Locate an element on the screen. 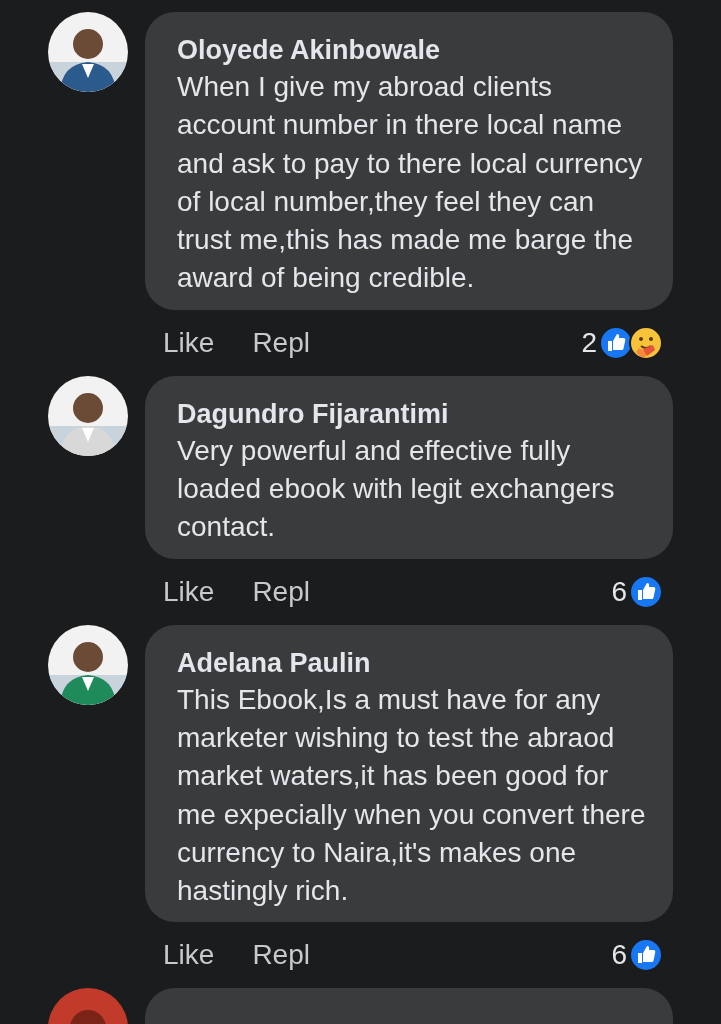 This screenshot has height=1024, width=721. comment-text: This Ebook,Is a must have for any marketer wishing to test the abraod market waters,it has been good for me expecially when you convert there currency to Naira,it's makes one hastingly rich. is located at coordinates (412, 795).